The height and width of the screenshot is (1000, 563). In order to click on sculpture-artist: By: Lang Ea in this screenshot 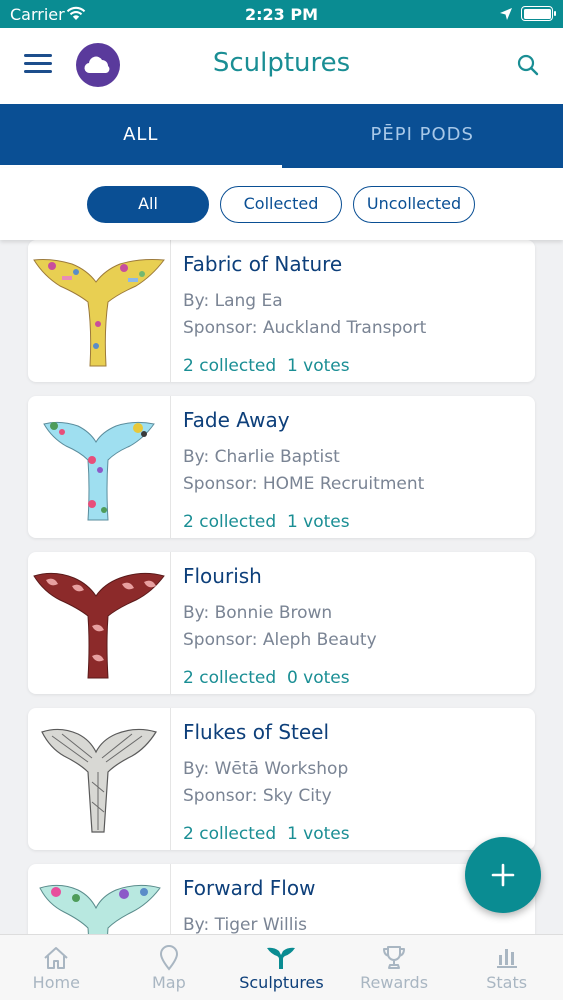, I will do `click(233, 301)`.